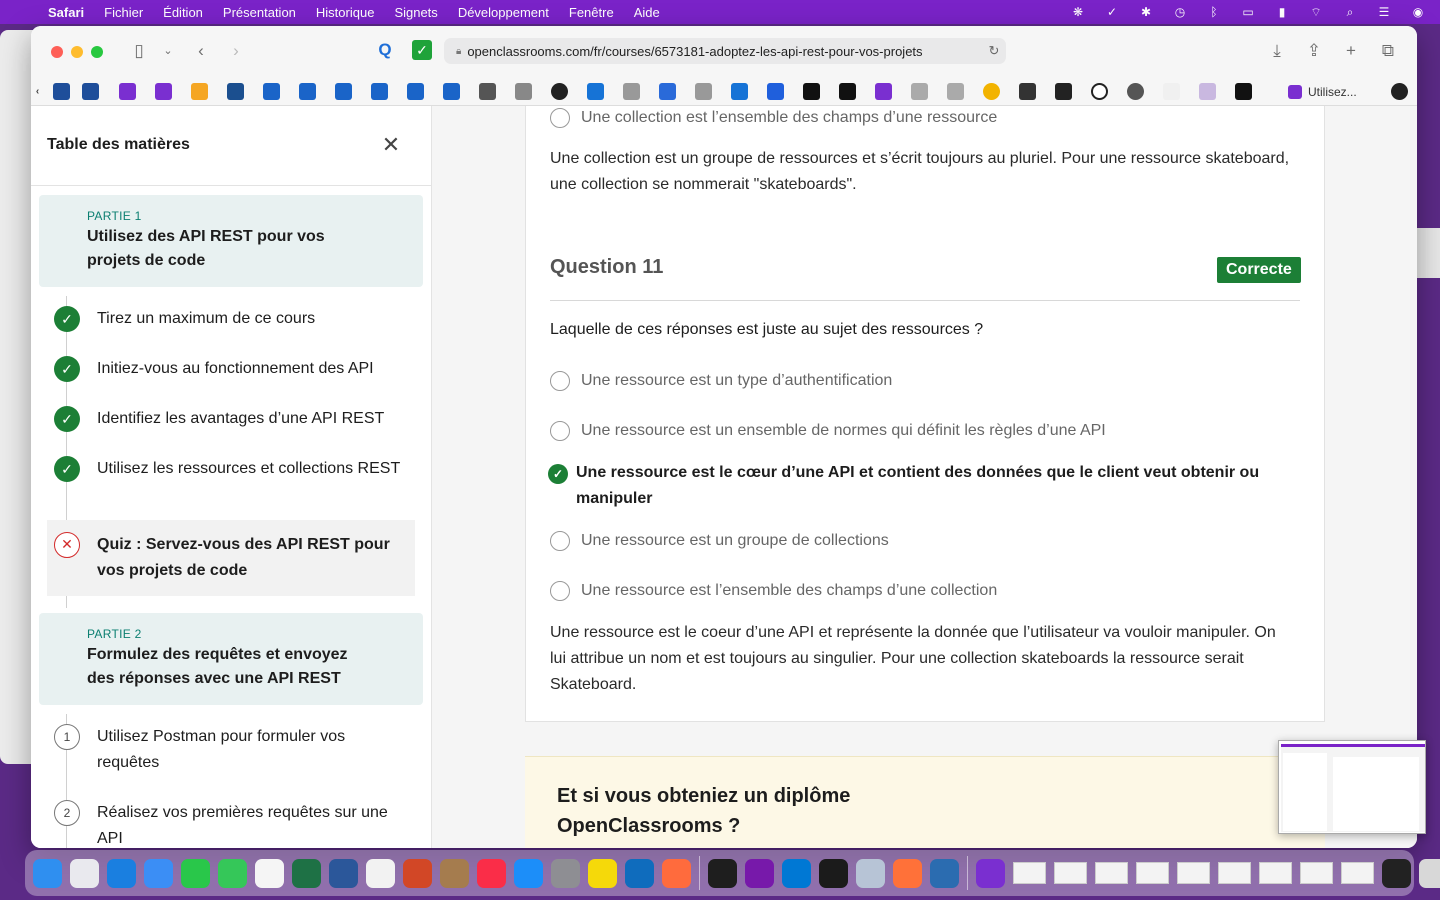  I want to click on menu-edition: Édition, so click(183, 12).